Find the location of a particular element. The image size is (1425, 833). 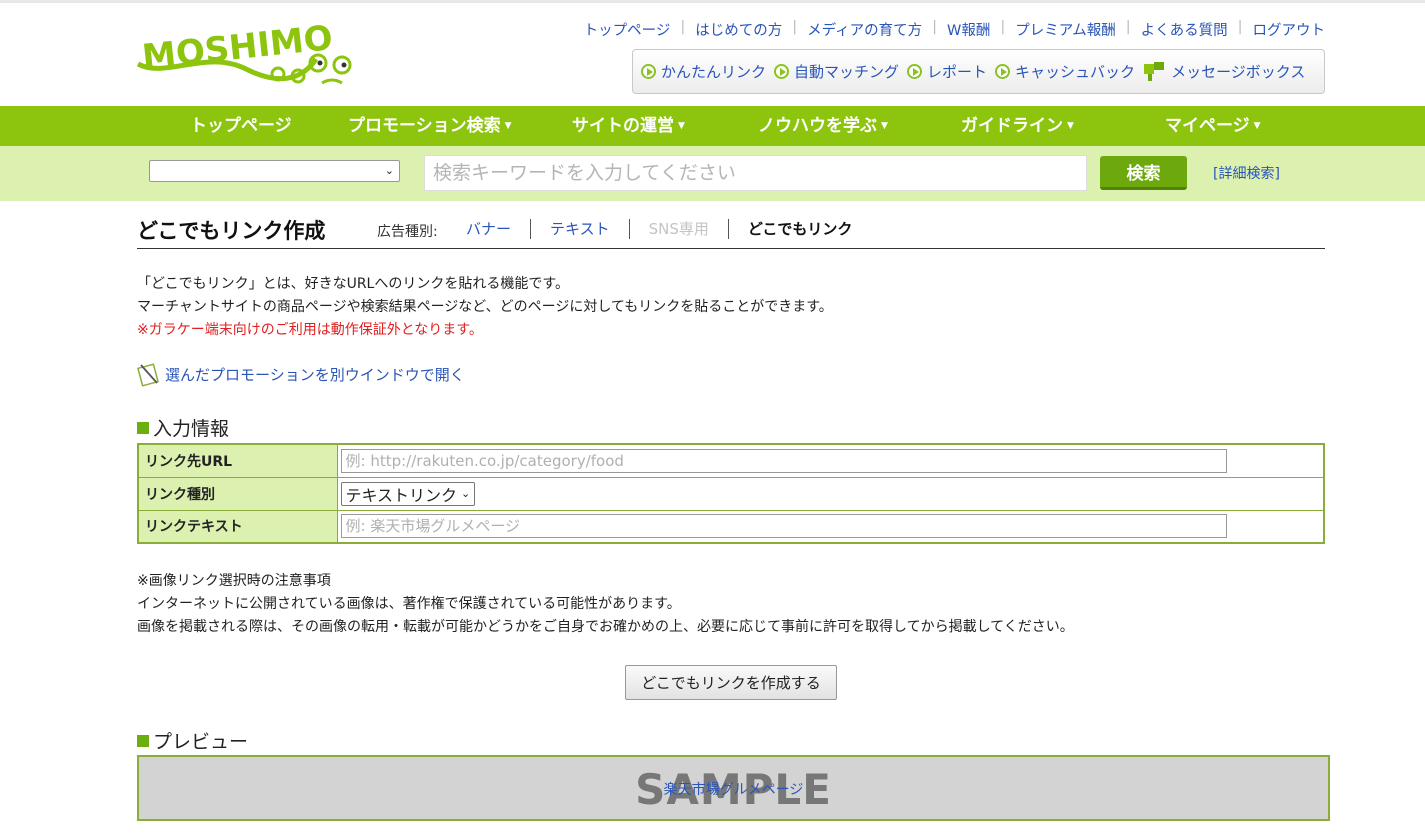

warning-text: ※ガラケー端末向けのご利用は動作保証外となります。 is located at coordinates (310, 330).